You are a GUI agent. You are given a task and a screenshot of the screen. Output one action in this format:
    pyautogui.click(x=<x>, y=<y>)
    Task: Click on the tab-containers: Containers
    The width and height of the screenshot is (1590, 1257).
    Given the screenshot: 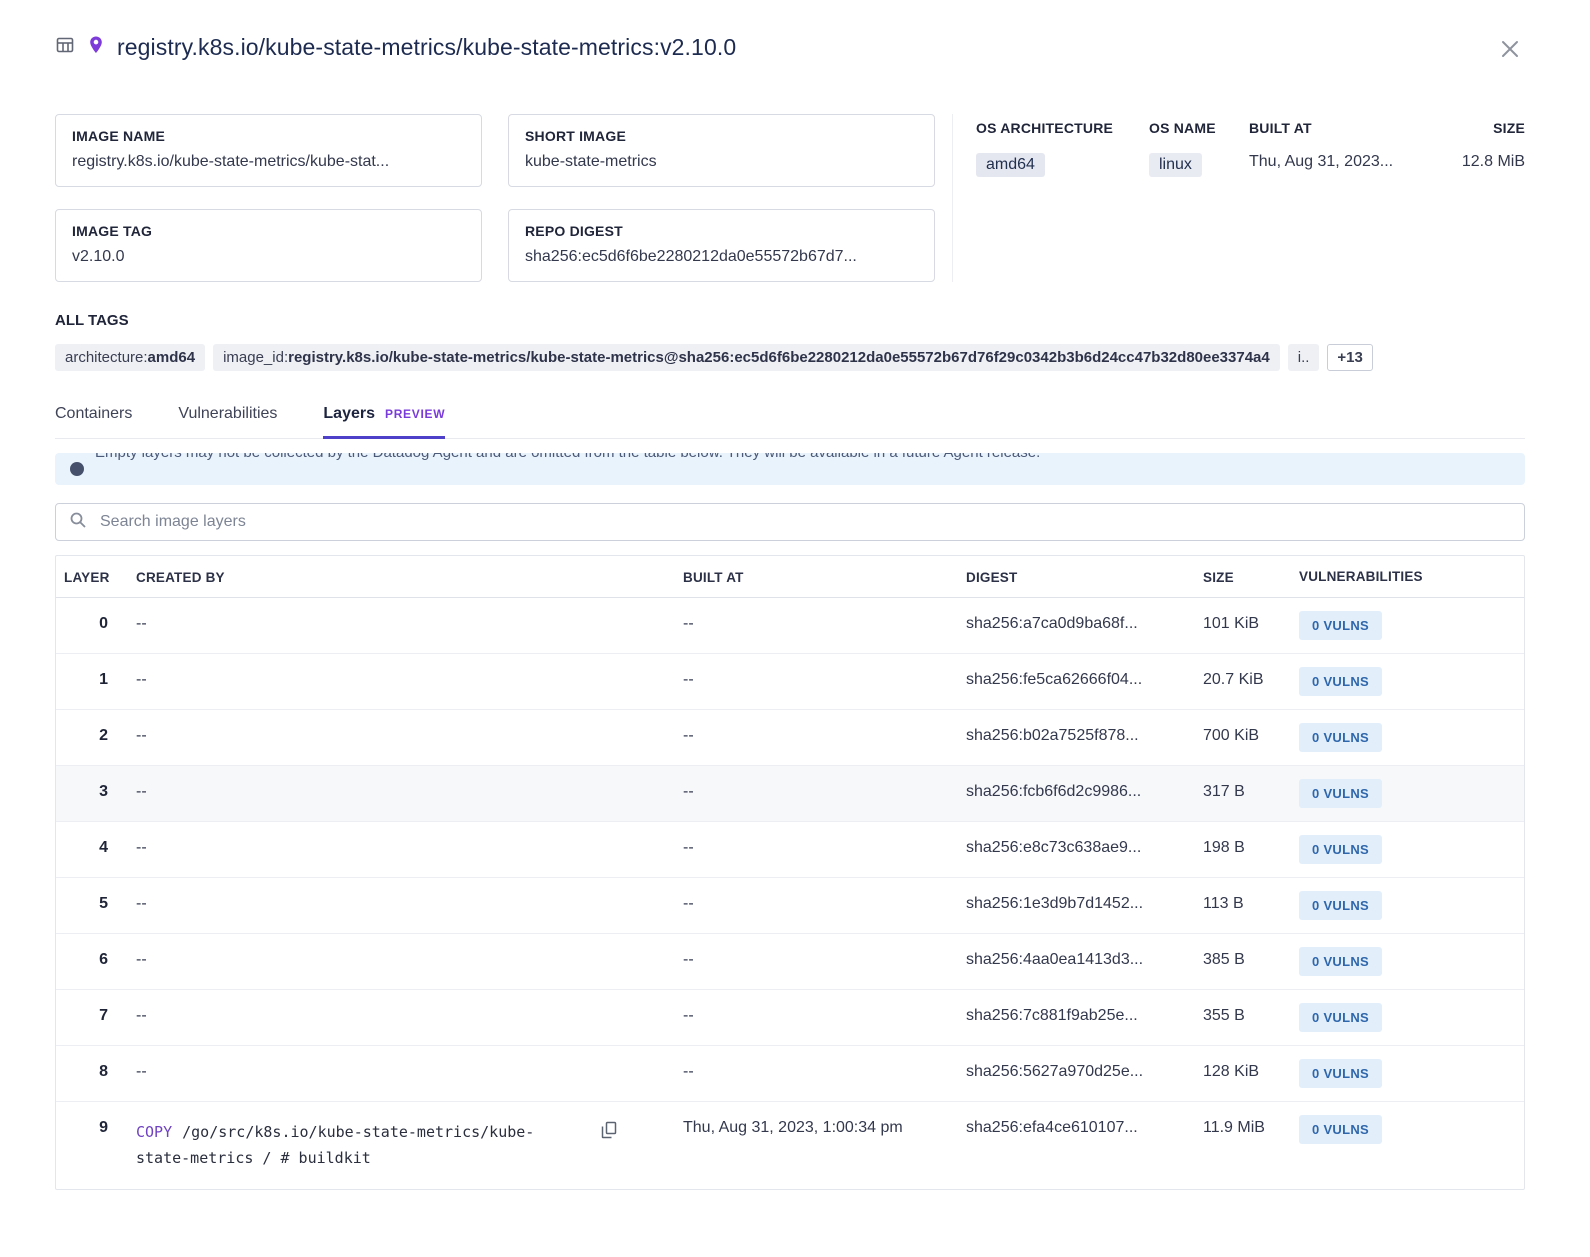 What is the action you would take?
    pyautogui.click(x=93, y=422)
    